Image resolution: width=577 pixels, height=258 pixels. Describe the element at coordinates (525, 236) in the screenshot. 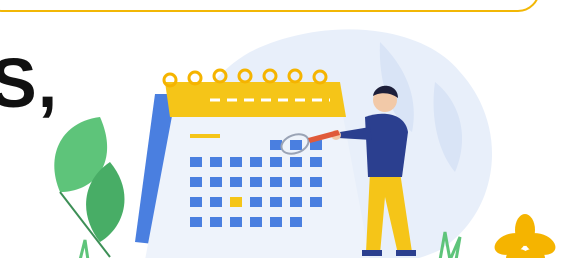

I see `flower-icon` at that location.